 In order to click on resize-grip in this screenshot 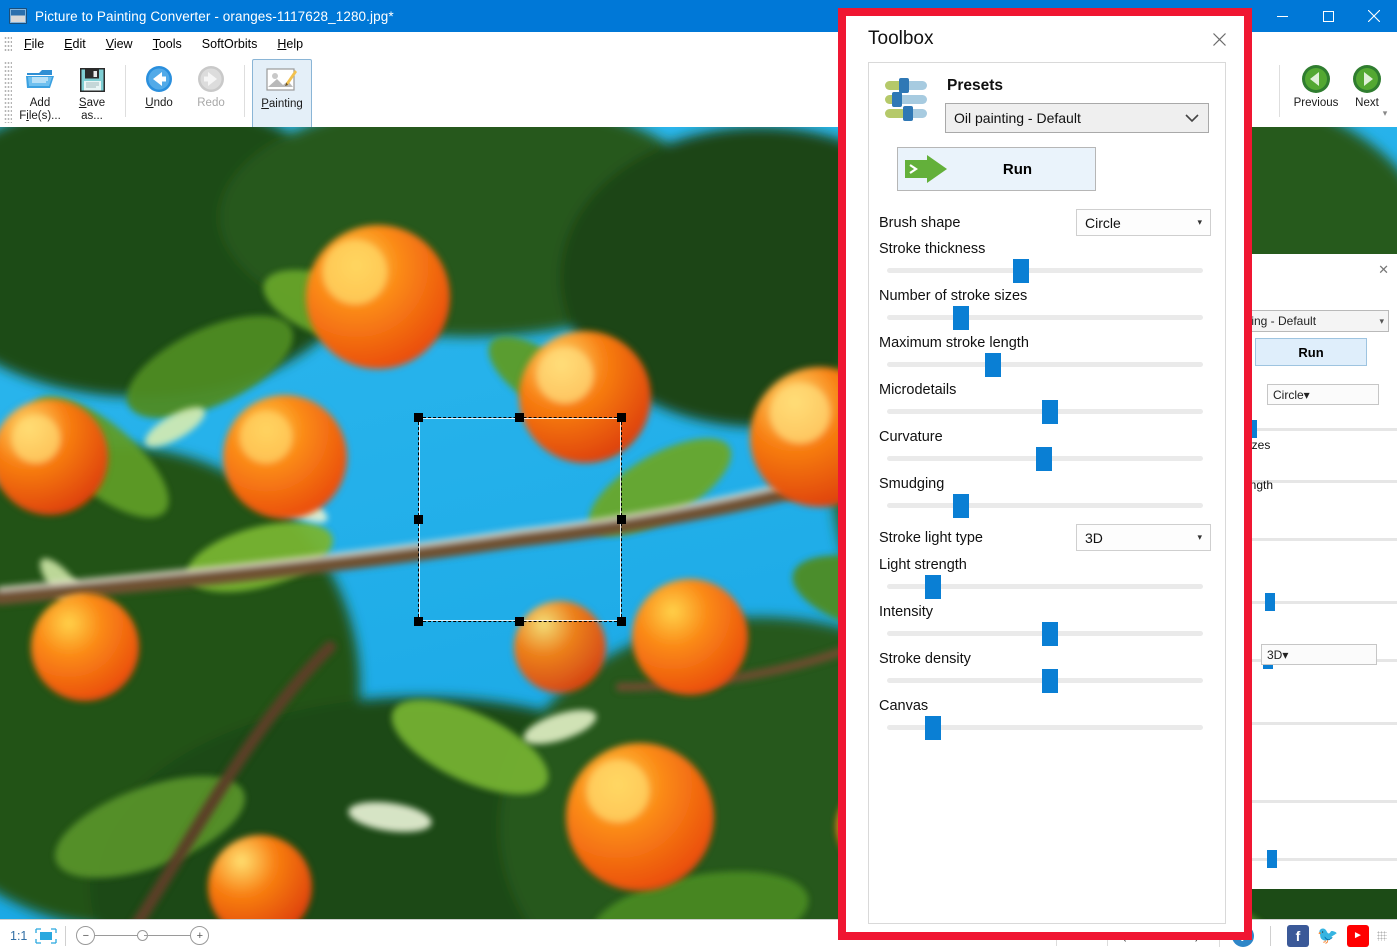, I will do `click(1382, 935)`.